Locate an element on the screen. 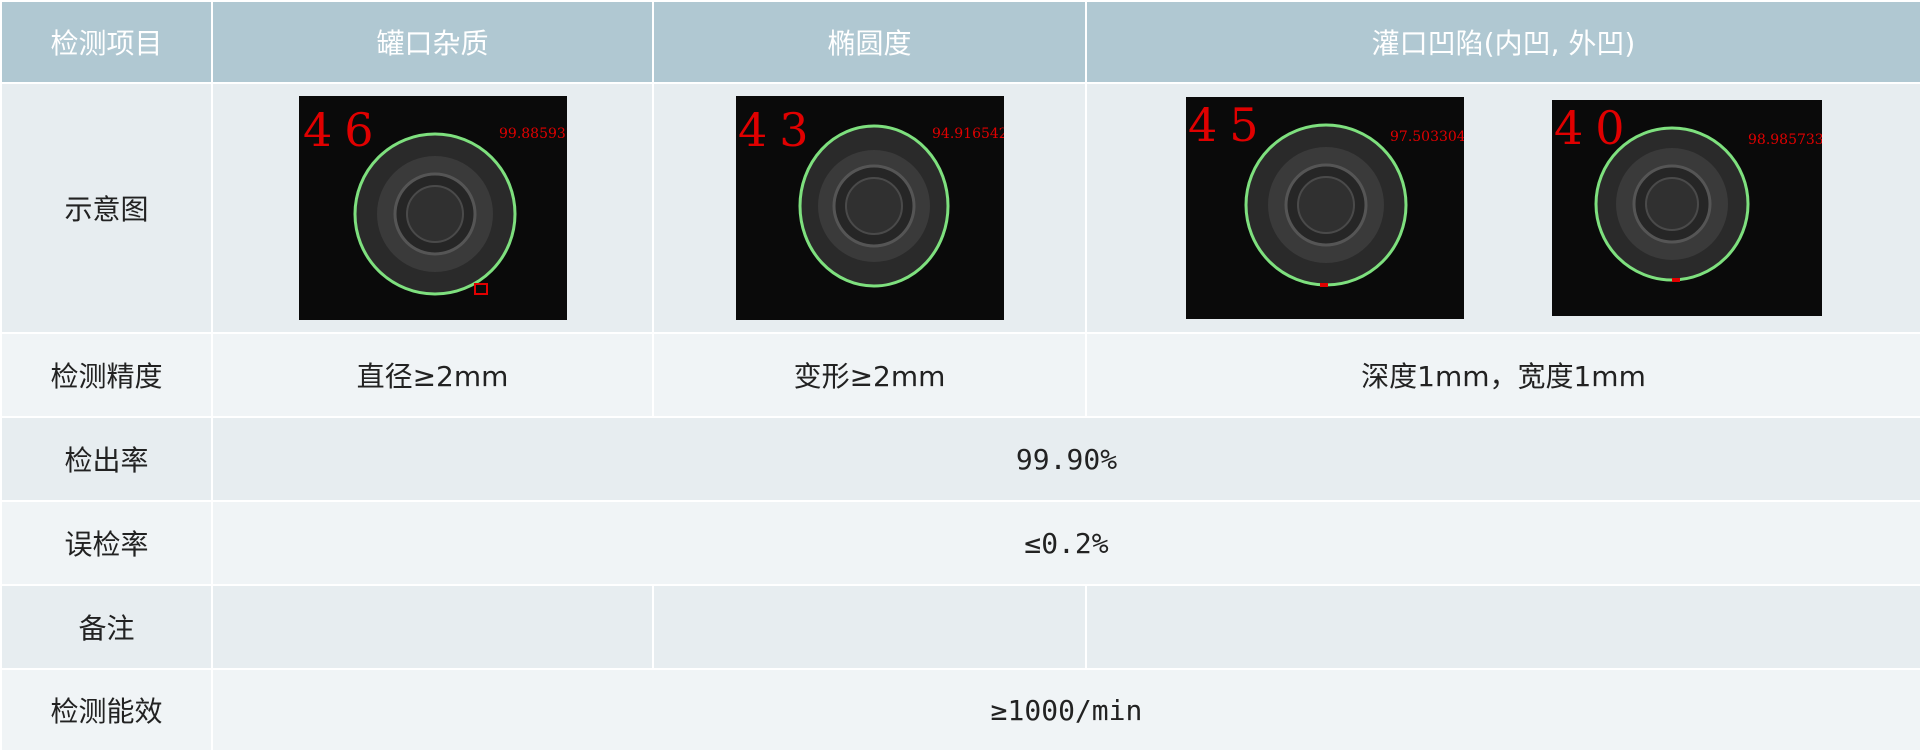 The width and height of the screenshot is (1920, 752). impurity-inspection-image: 46 99.885937 is located at coordinates (432, 208).